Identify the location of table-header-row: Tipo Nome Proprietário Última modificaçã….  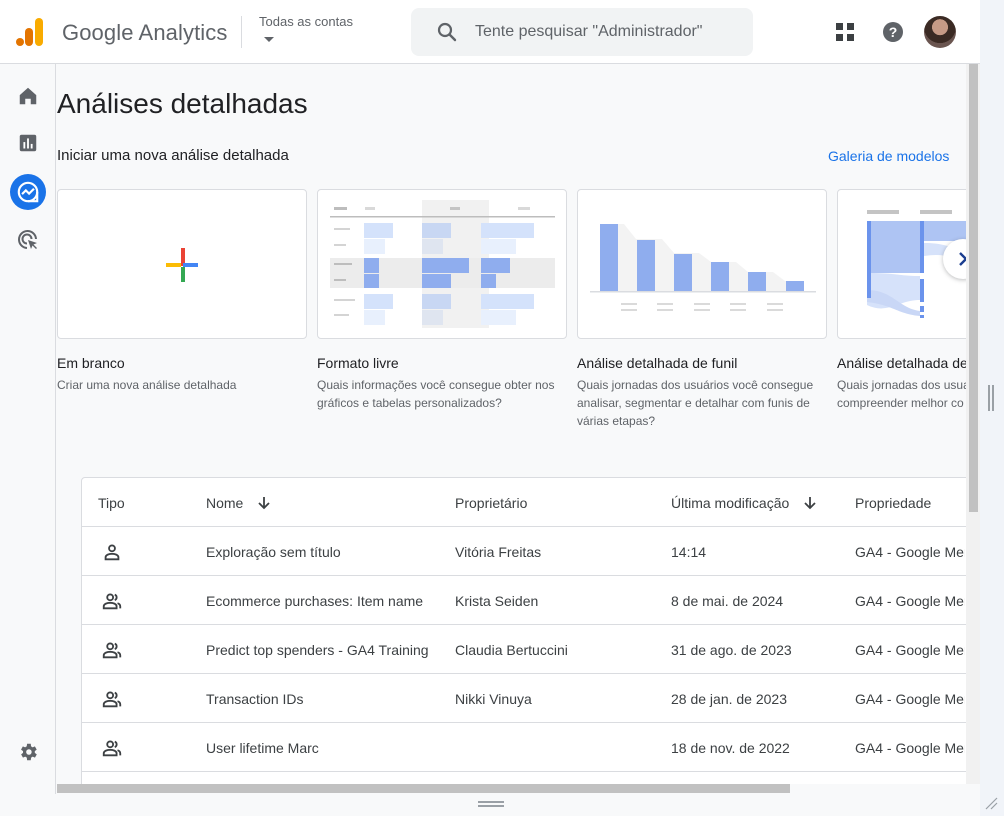
(524, 502).